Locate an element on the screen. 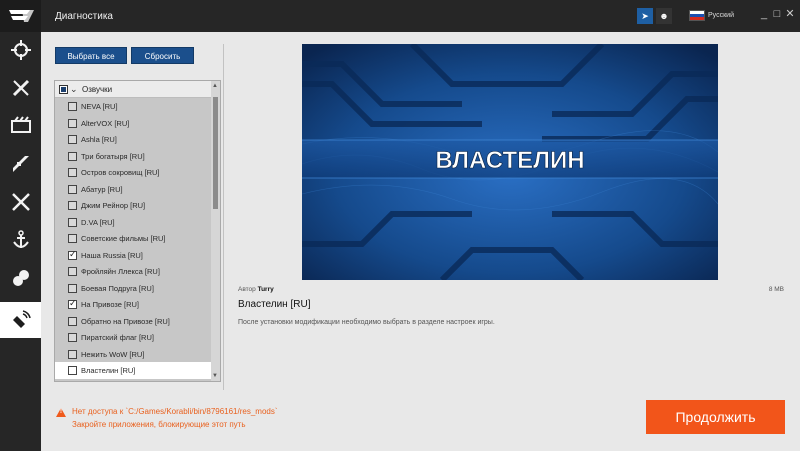  list-item: Остров сокровищ [RU] is located at coordinates (133, 172).